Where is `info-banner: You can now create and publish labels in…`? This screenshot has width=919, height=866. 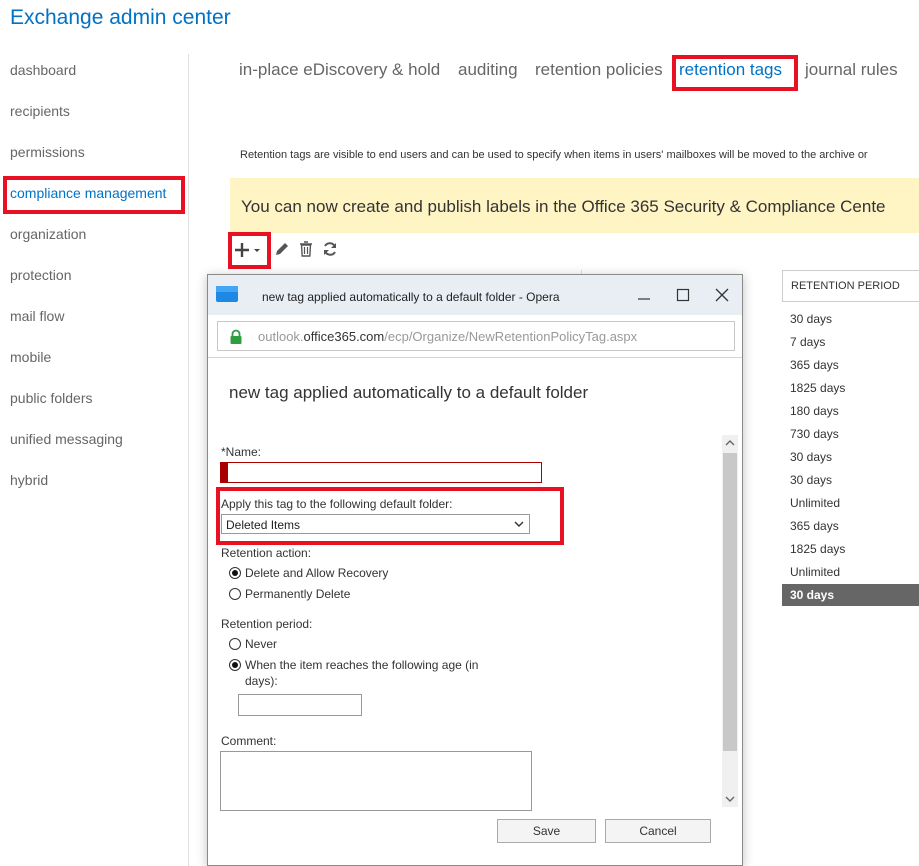 info-banner: You can now create and publish labels in… is located at coordinates (574, 205).